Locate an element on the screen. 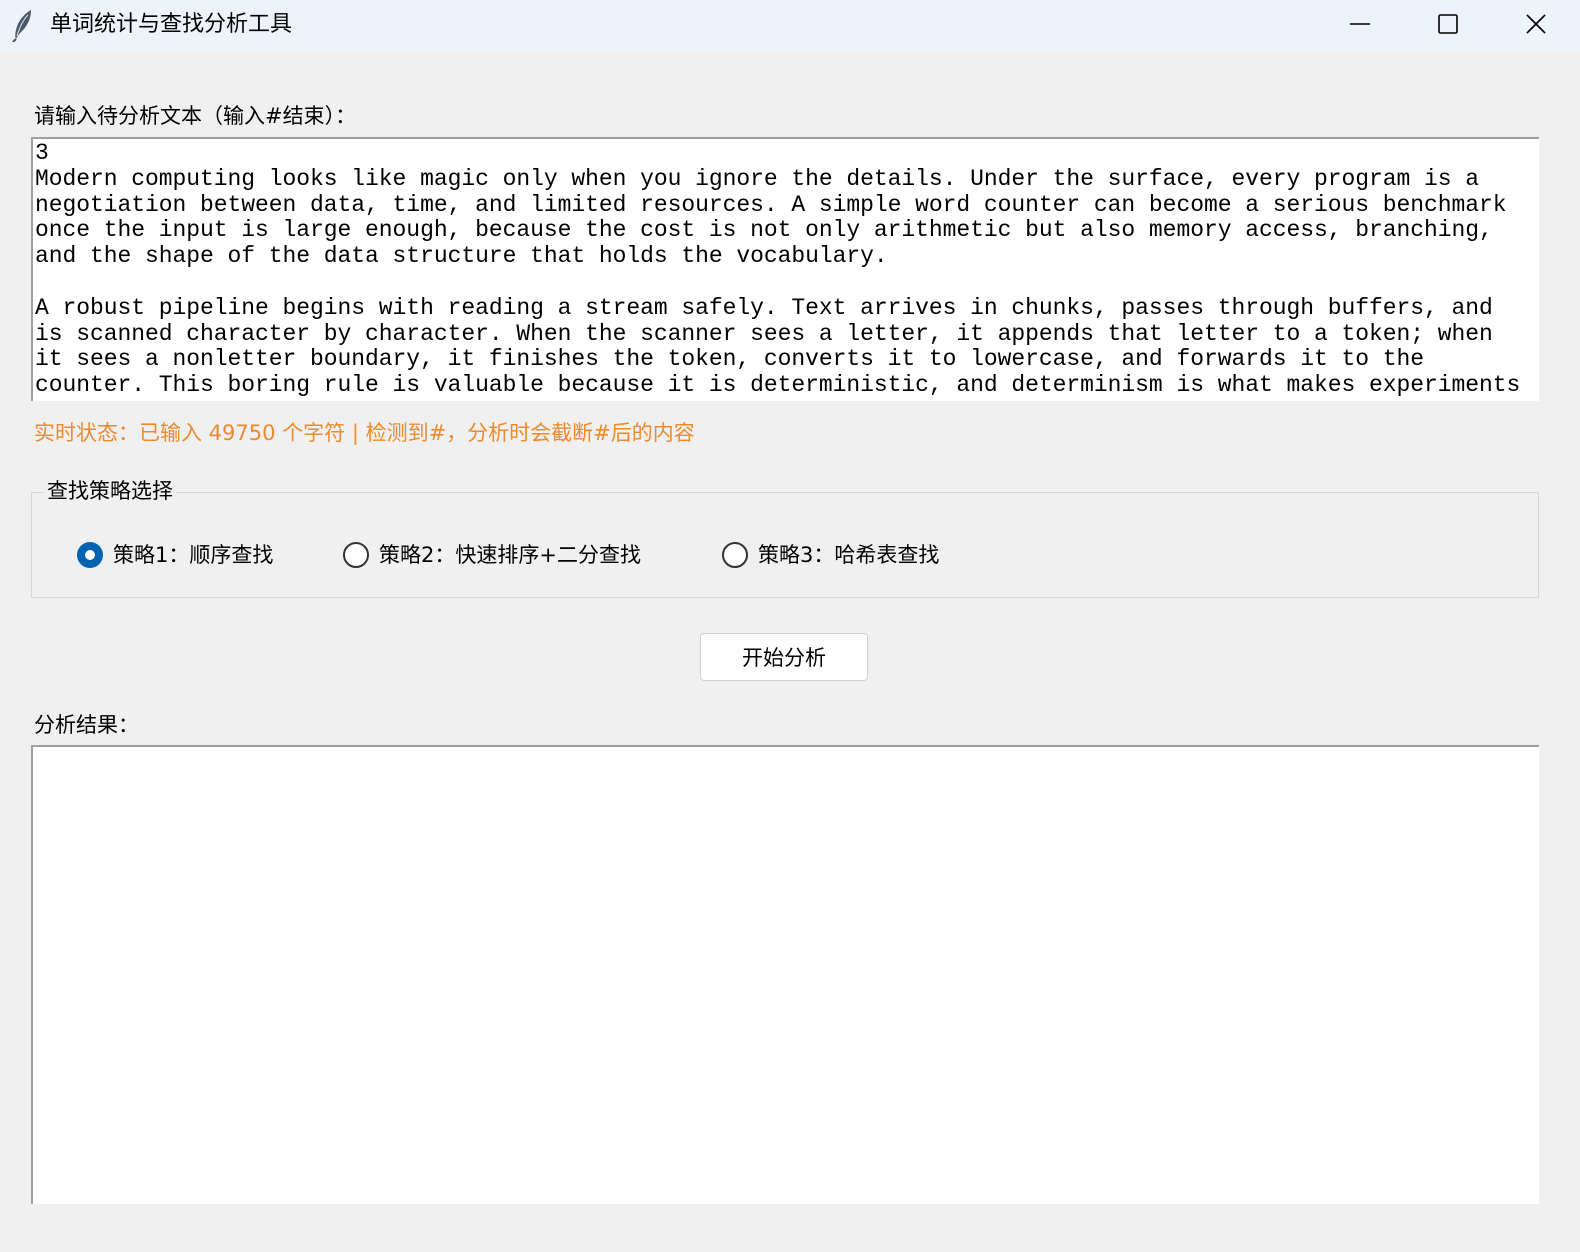 This screenshot has width=1580, height=1252. strategy-option-sequential: 策略1：顺序查找 is located at coordinates (175, 555).